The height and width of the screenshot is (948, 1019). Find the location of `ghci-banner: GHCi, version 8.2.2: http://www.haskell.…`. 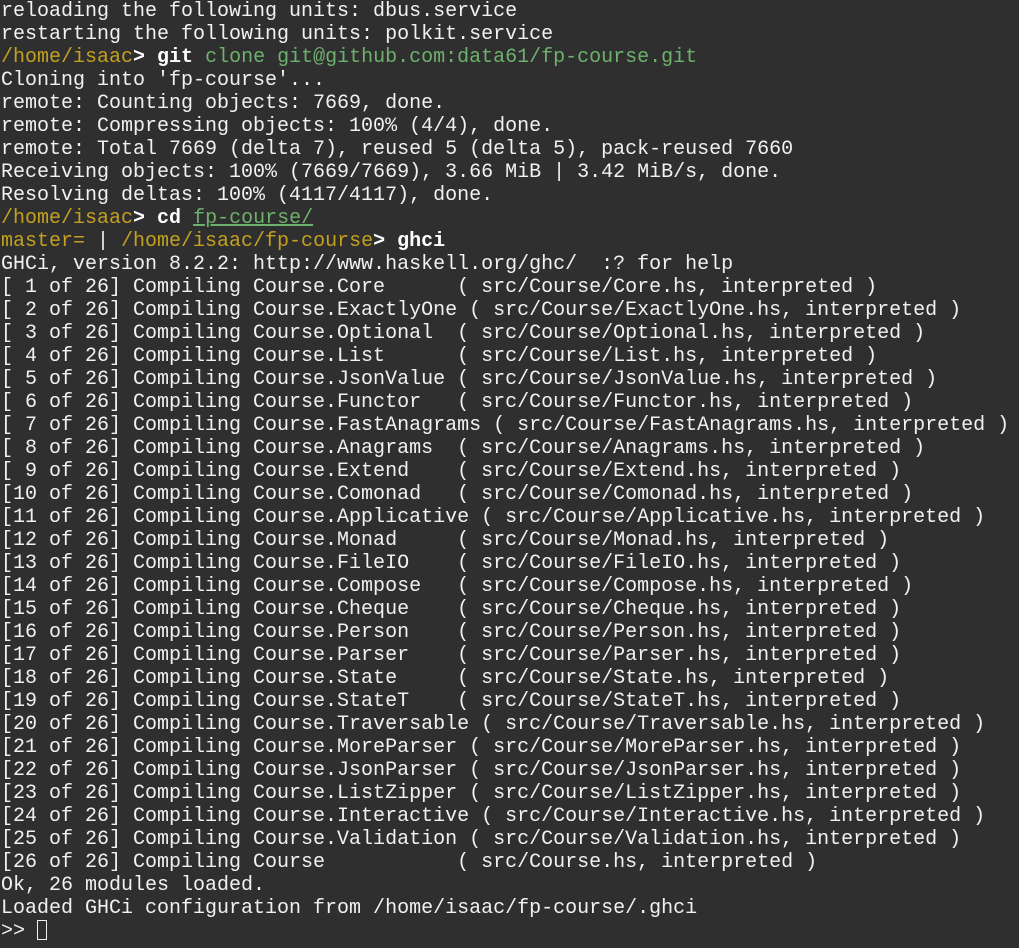

ghci-banner: GHCi, version 8.2.2: http://www.haskell.… is located at coordinates (367, 264).